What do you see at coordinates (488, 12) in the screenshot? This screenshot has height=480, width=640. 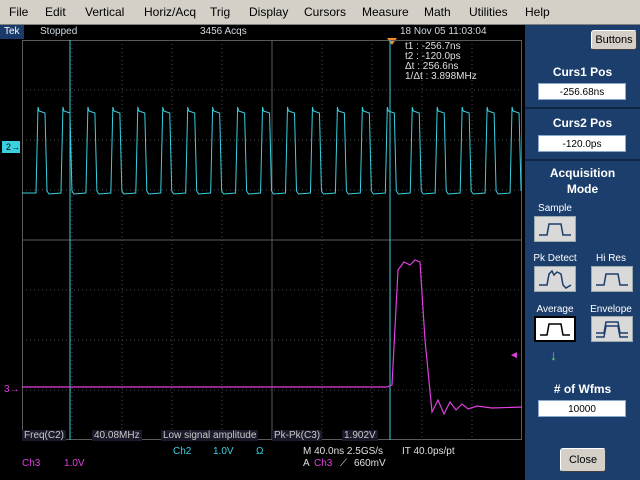 I see `menu-utilities: Utilities` at bounding box center [488, 12].